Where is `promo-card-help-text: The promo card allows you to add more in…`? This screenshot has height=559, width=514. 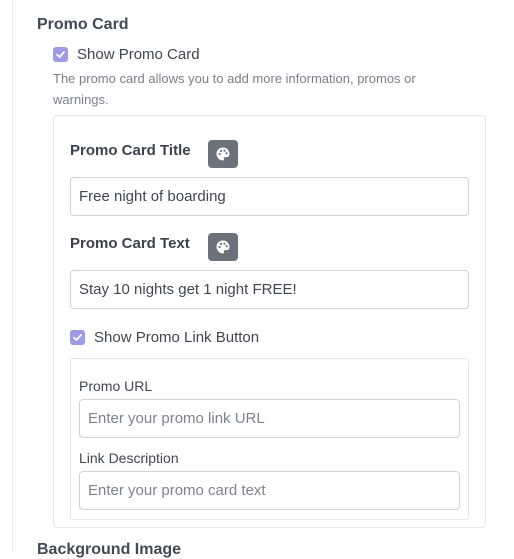
promo-card-help-text: The promo card allows you to add more in… is located at coordinates (234, 89).